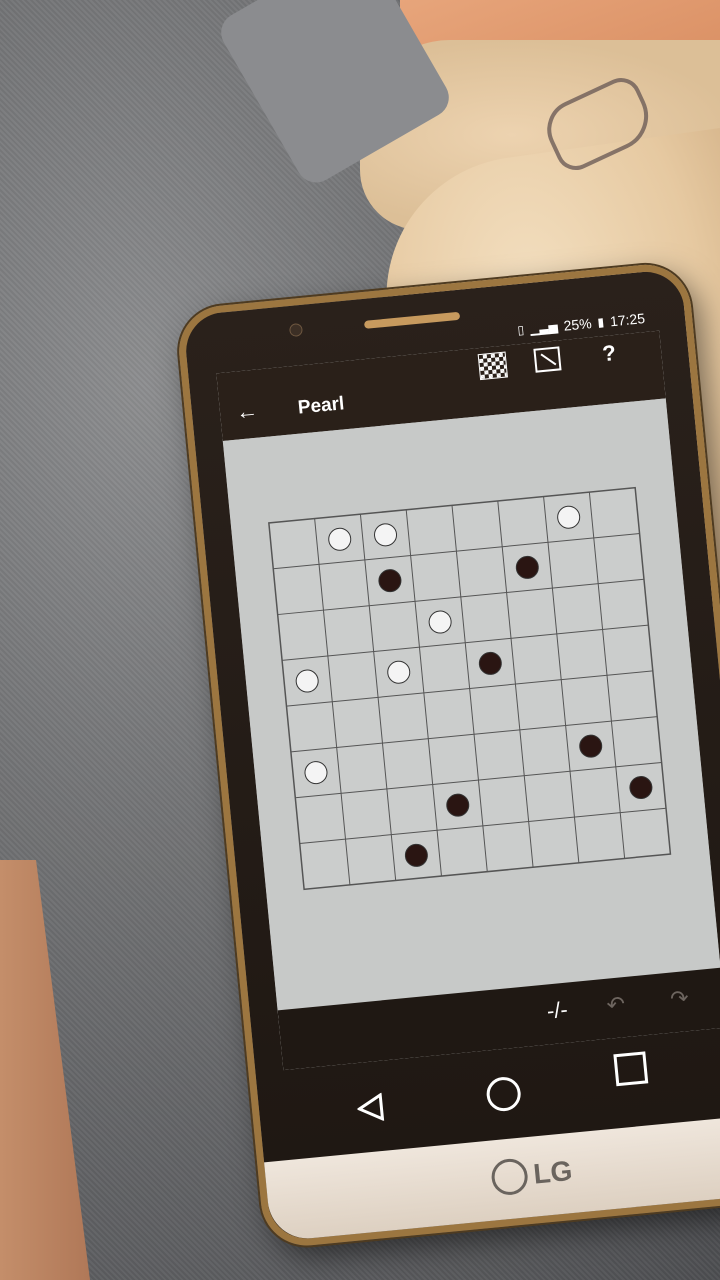 This screenshot has width=720, height=1280. Describe the element at coordinates (247, 411) in the screenshot. I see `arrow-left-icon: ←` at that location.